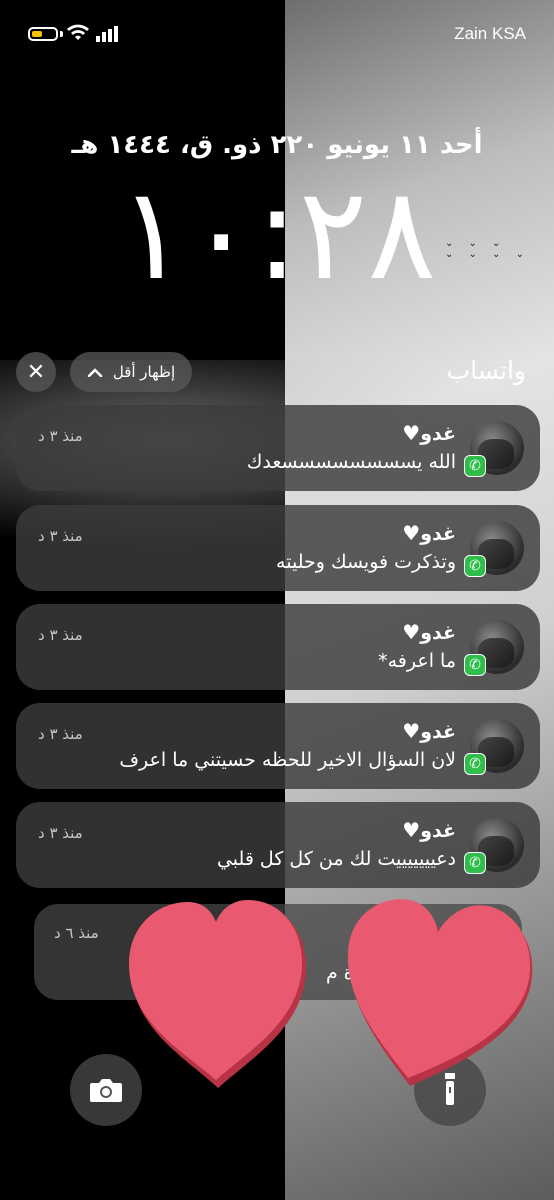 This screenshot has width=554, height=1200. What do you see at coordinates (490, 33) in the screenshot?
I see `carrier-label: Zain KSA` at bounding box center [490, 33].